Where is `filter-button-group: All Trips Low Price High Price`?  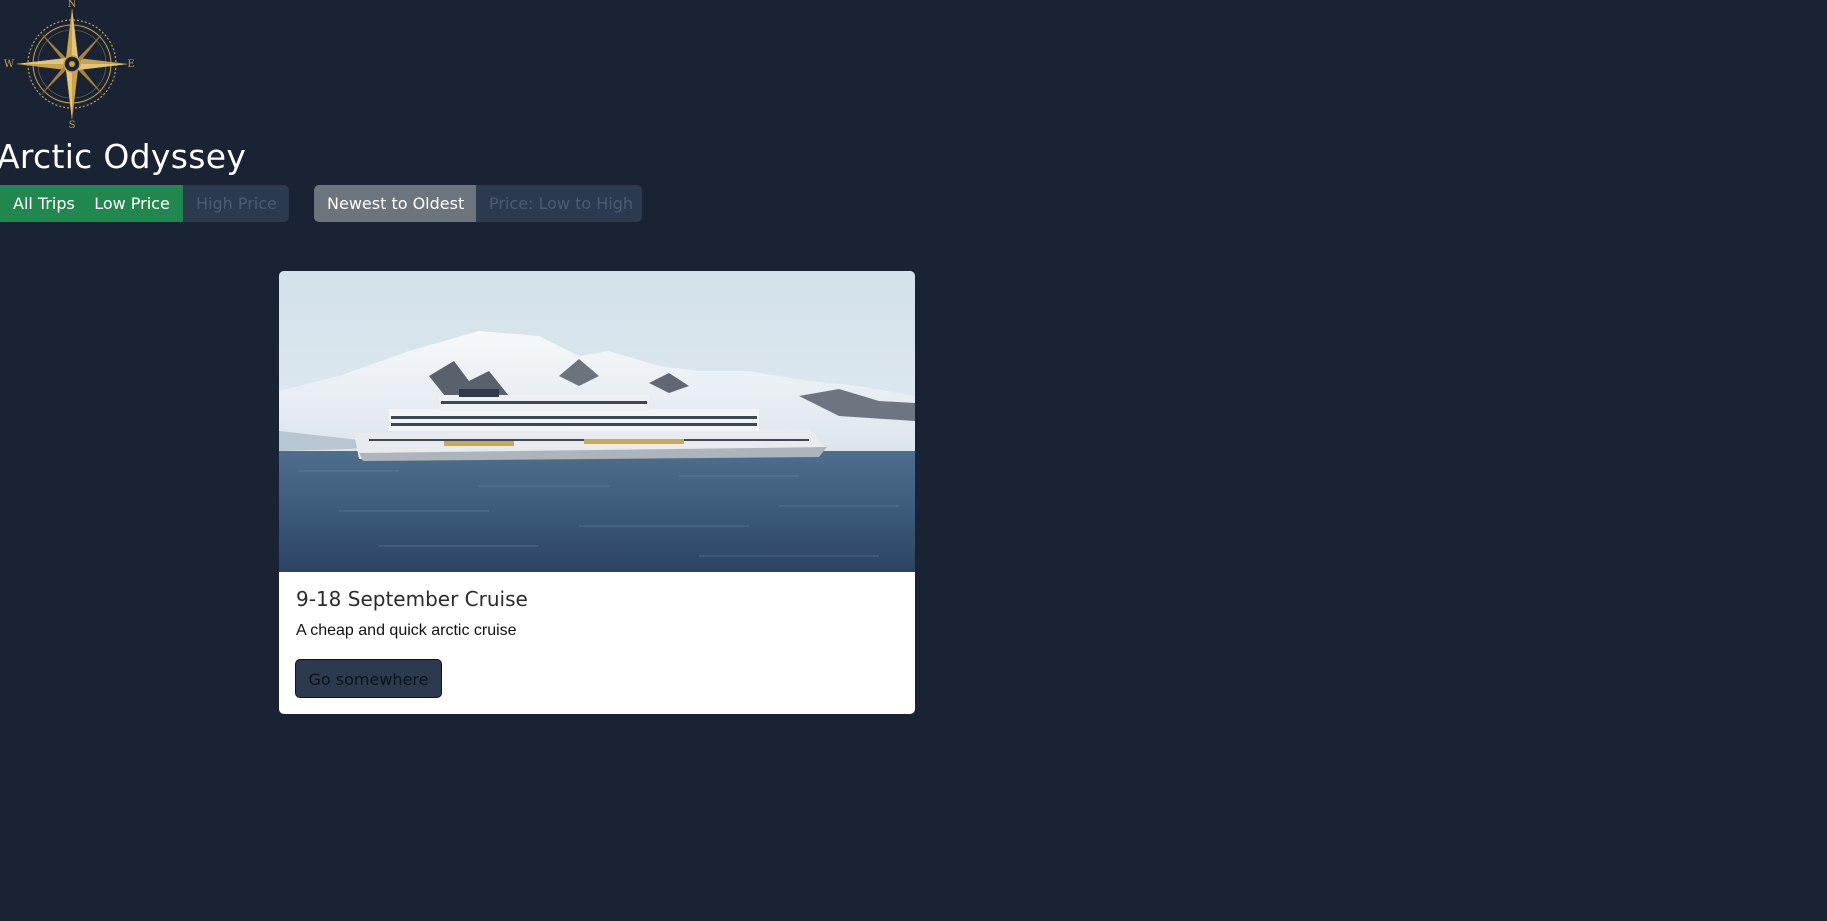
filter-button-group: All Trips Low Price High Price is located at coordinates (144, 203).